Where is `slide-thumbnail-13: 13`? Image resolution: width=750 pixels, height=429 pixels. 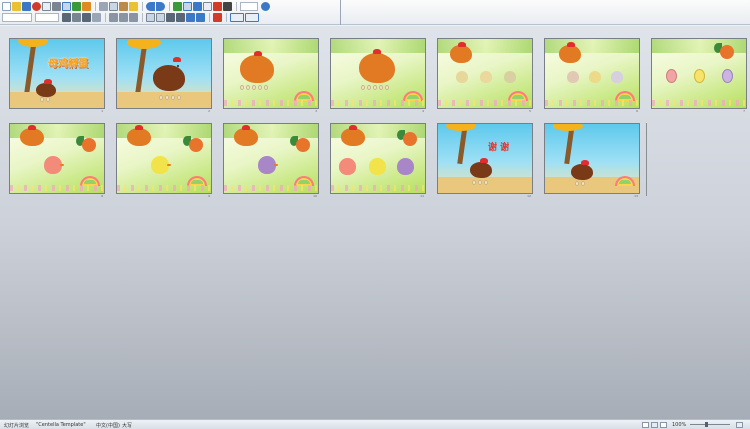 slide-thumbnail-13: 13 is located at coordinates (592, 160).